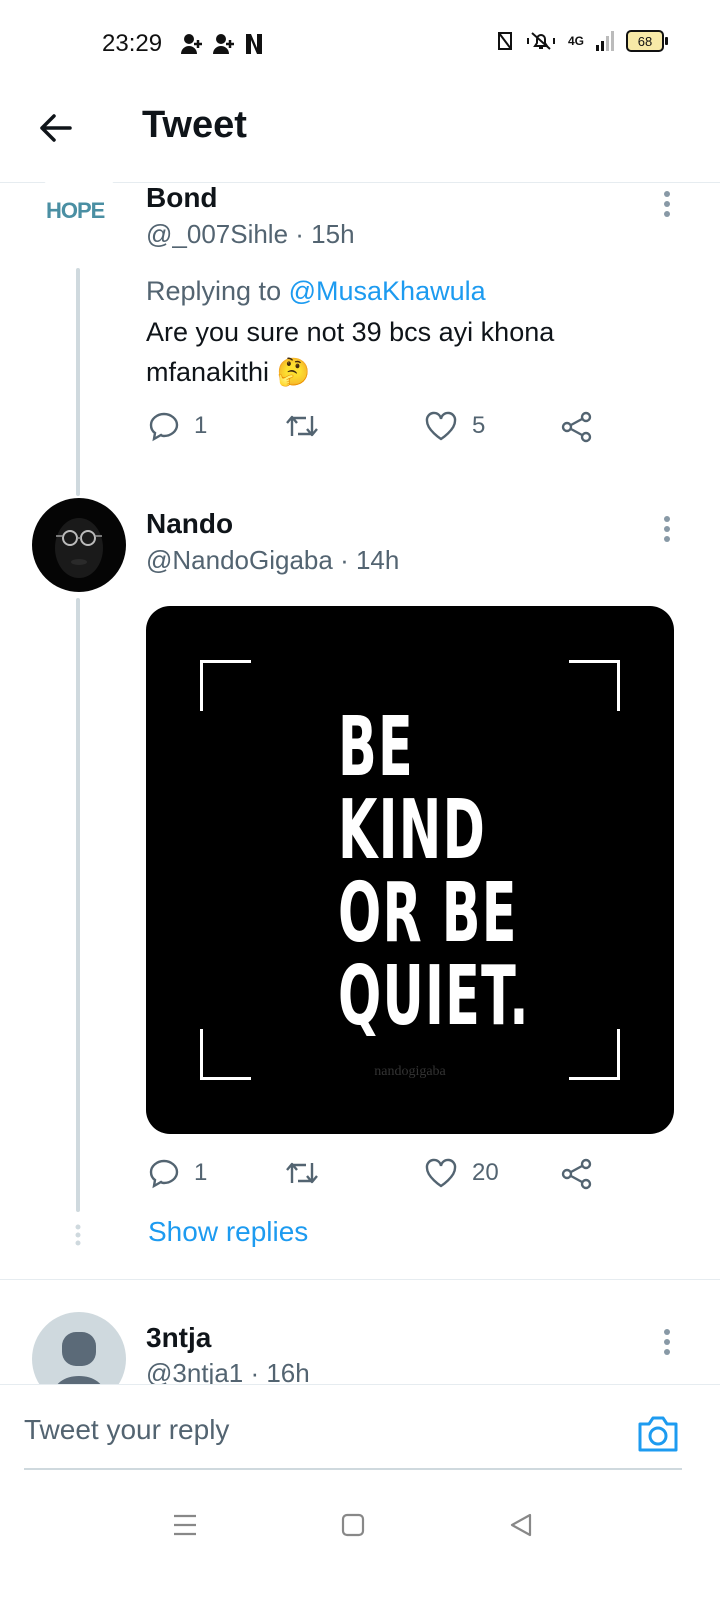 The image size is (720, 1600). I want to click on media-quote: BE KIND OR BE QUIET., so click(434, 872).